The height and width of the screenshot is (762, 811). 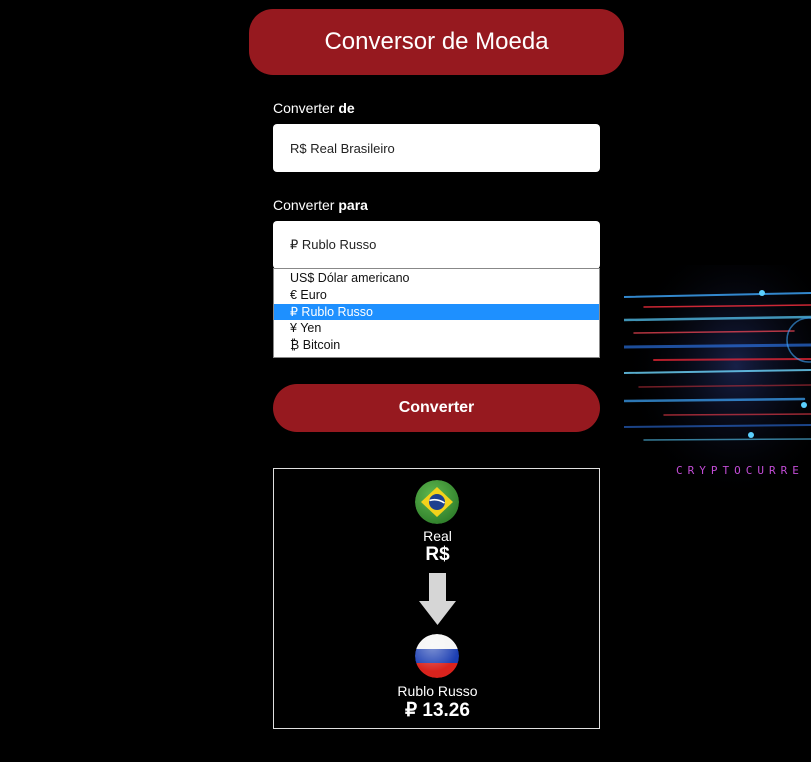 I want to click on dropdown-option-eur: € Euro, so click(x=436, y=295).